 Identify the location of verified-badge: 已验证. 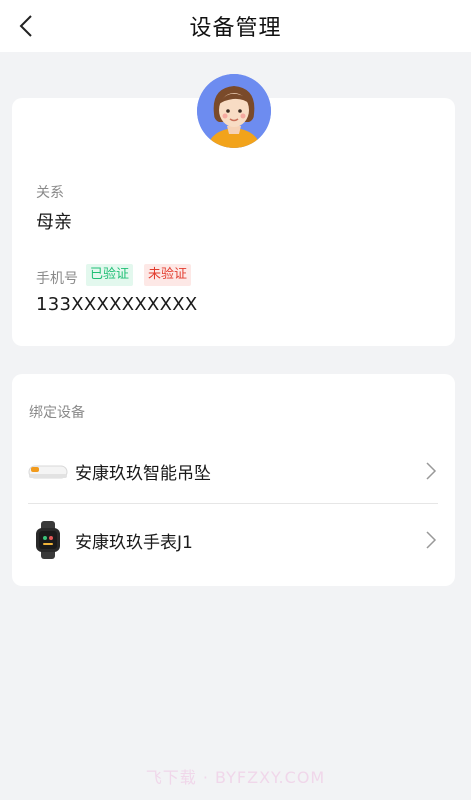
(110, 275).